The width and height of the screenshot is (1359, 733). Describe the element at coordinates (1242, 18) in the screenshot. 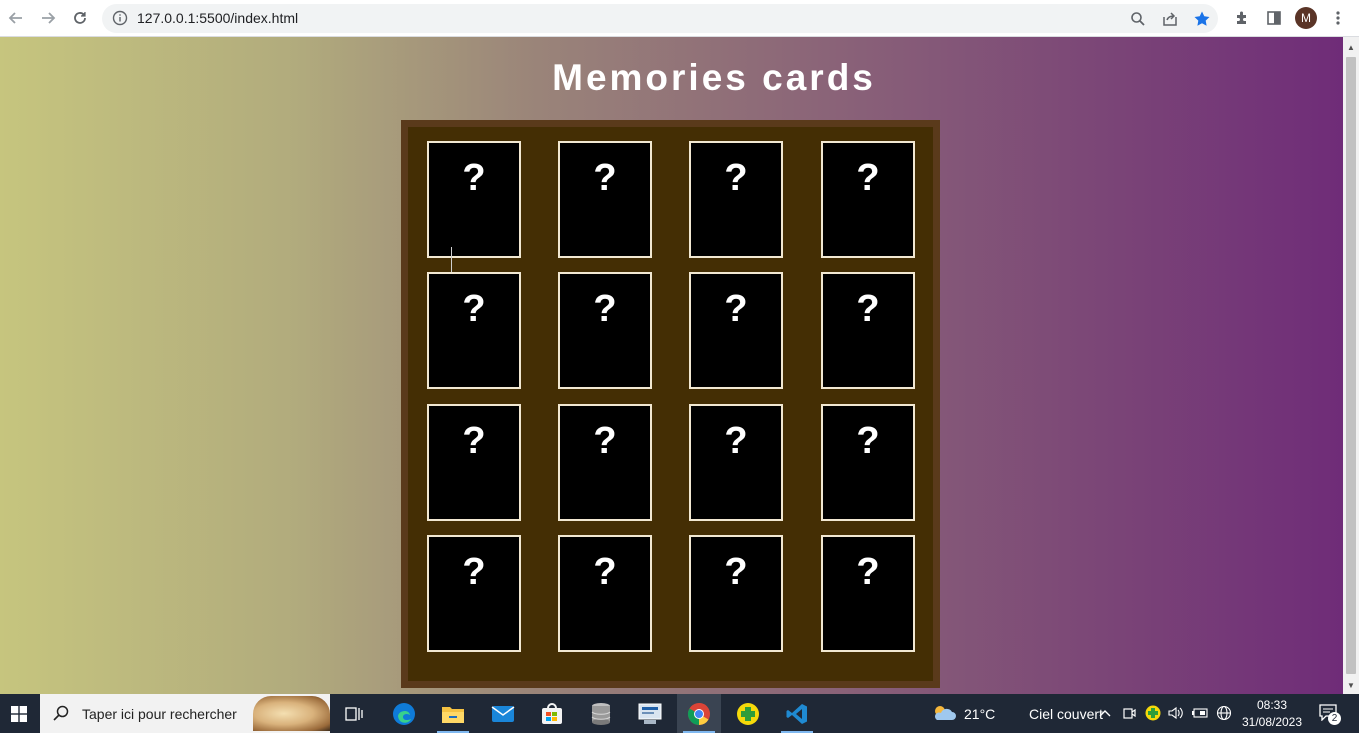

I see `extensions-icon` at that location.